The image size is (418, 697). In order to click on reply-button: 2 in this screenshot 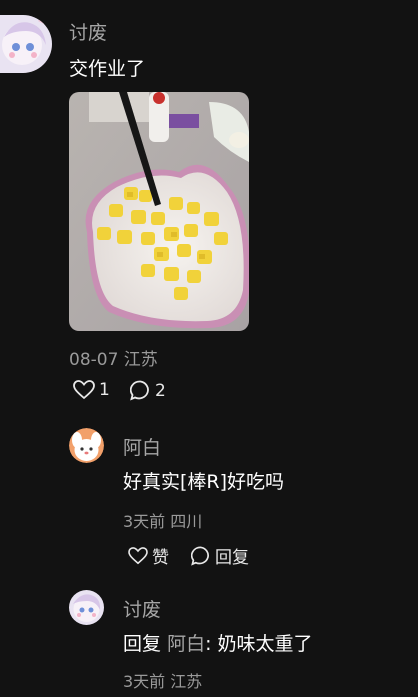, I will do `click(148, 390)`.